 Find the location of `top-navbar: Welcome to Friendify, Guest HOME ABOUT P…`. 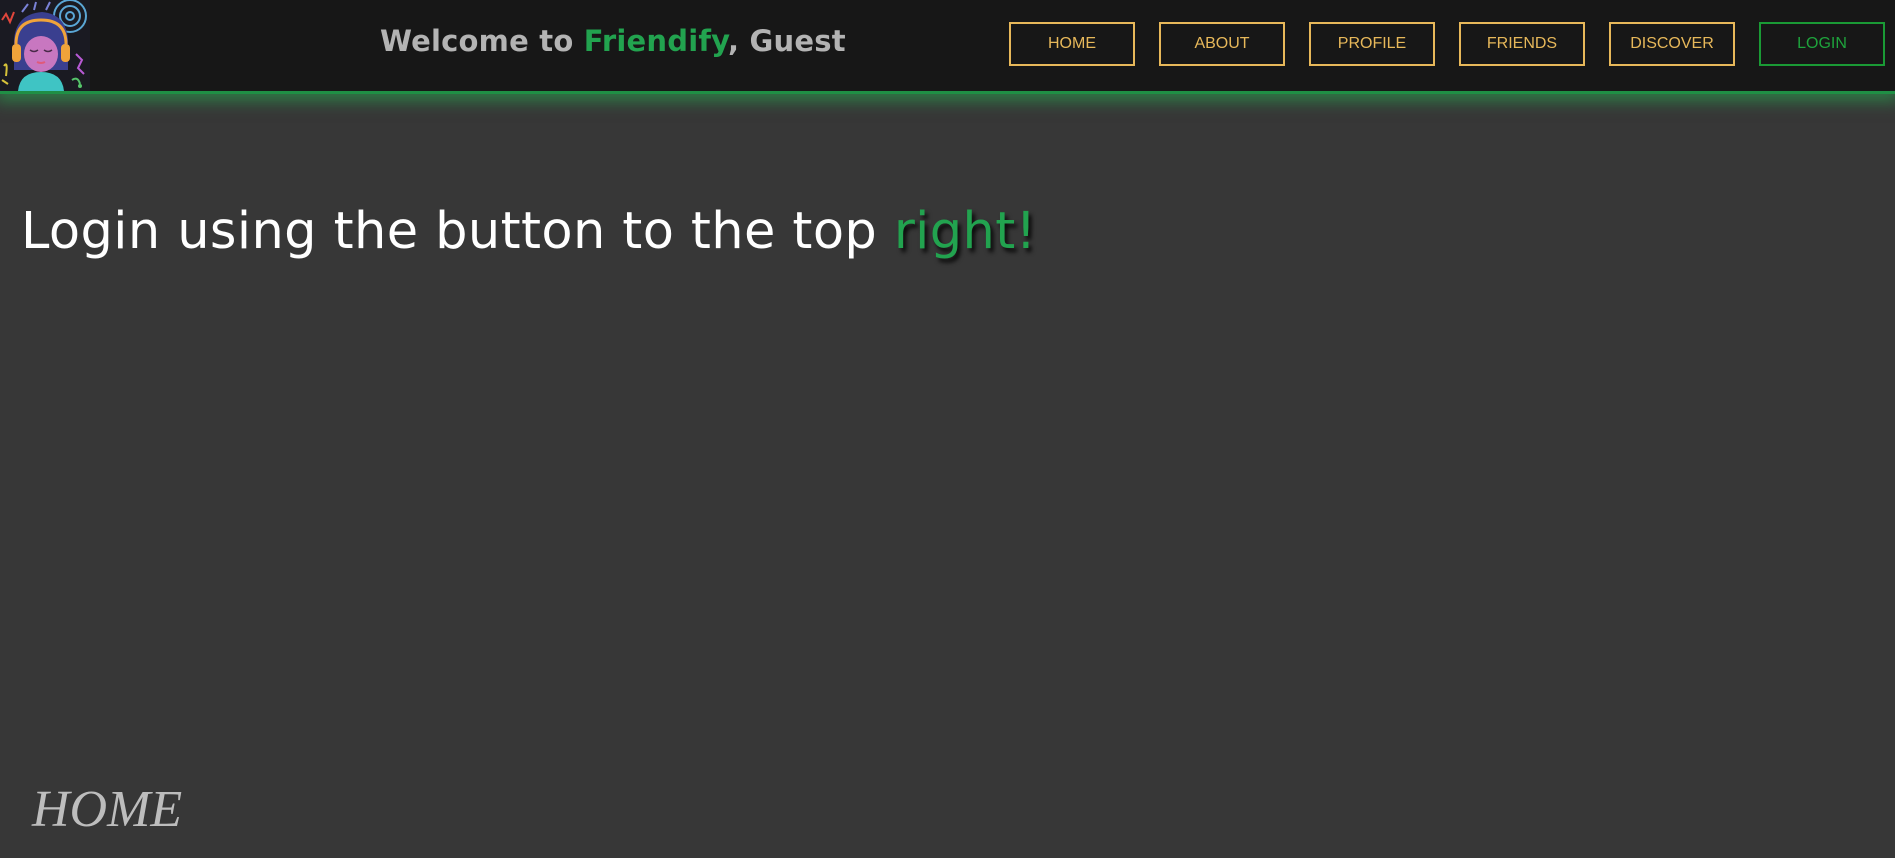

top-navbar: Welcome to Friendify, Guest HOME ABOUT P… is located at coordinates (947, 47).